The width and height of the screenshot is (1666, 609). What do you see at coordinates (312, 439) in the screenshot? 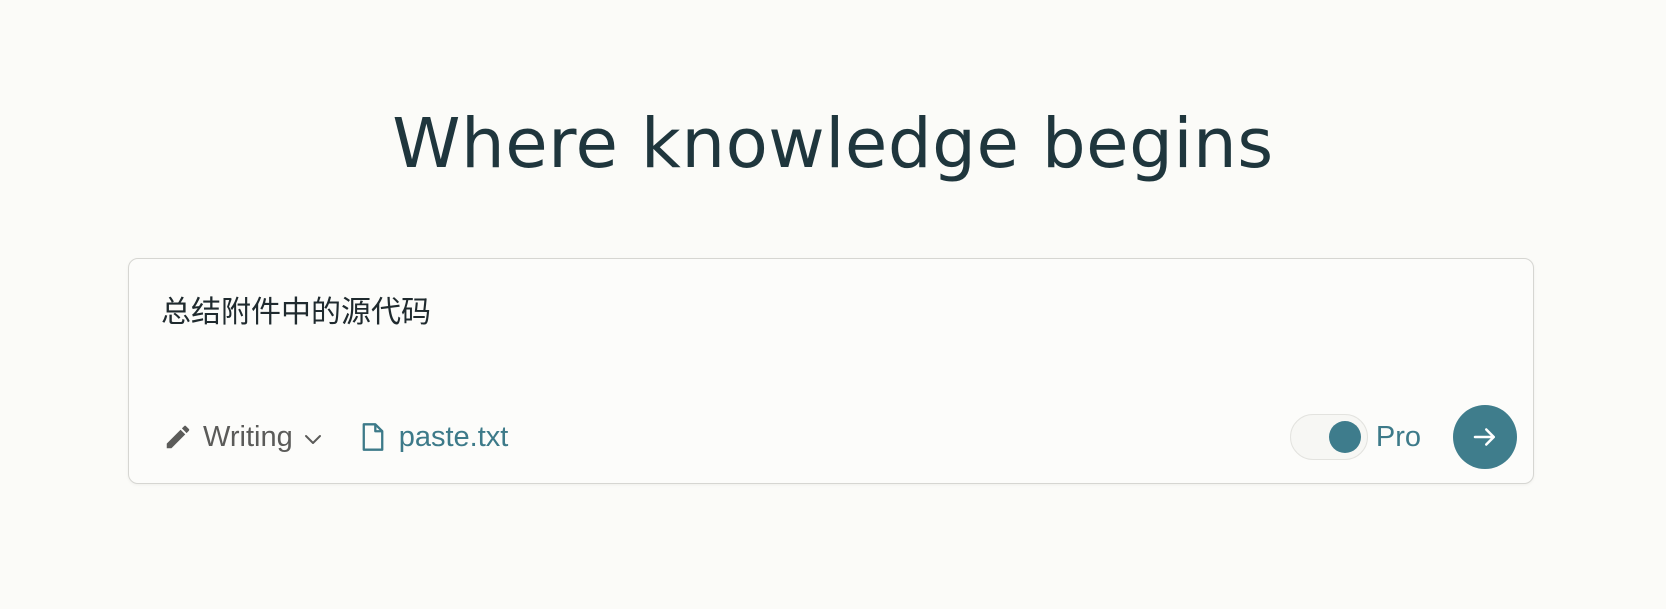
I see `chevron-down-icon` at bounding box center [312, 439].